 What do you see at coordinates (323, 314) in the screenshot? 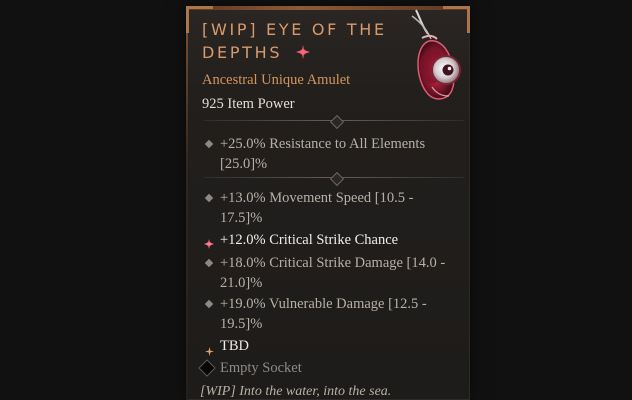
I see `affix-text: +19.0% Vulnerable Damage [12.5 - 19.5]%` at bounding box center [323, 314].